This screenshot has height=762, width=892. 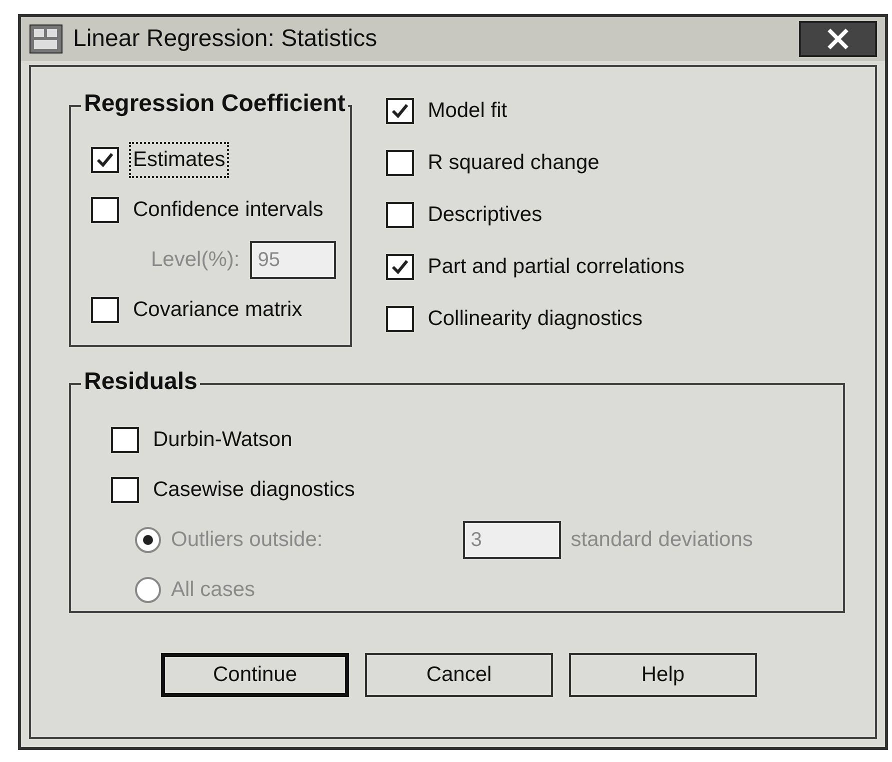 What do you see at coordinates (459, 675) in the screenshot?
I see `dialog-button: Cancel` at bounding box center [459, 675].